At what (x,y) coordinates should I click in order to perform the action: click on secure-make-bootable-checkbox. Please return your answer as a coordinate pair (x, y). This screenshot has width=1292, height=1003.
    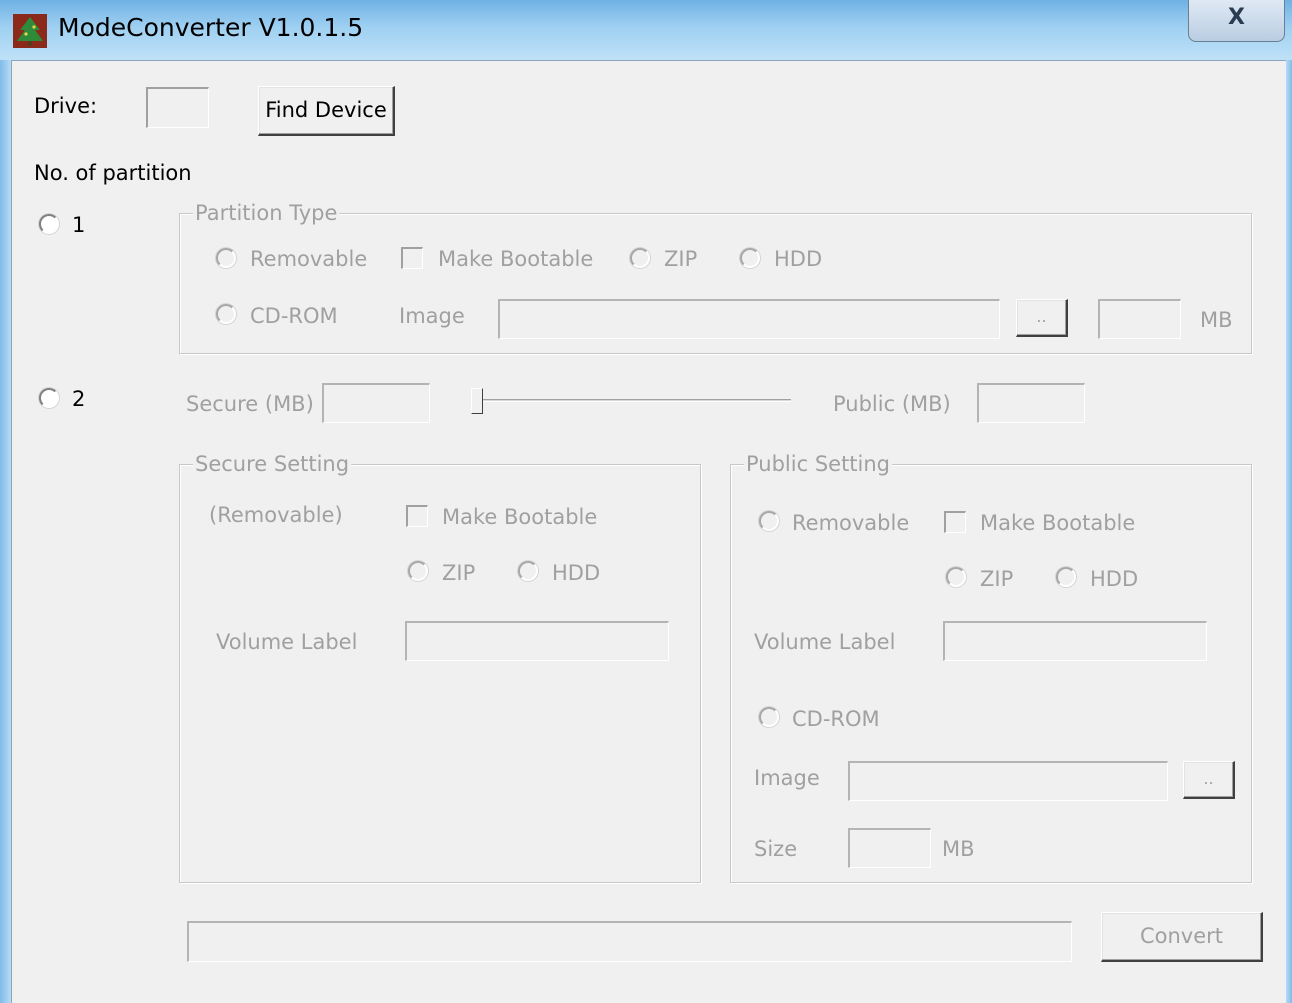
    Looking at the image, I should click on (417, 516).